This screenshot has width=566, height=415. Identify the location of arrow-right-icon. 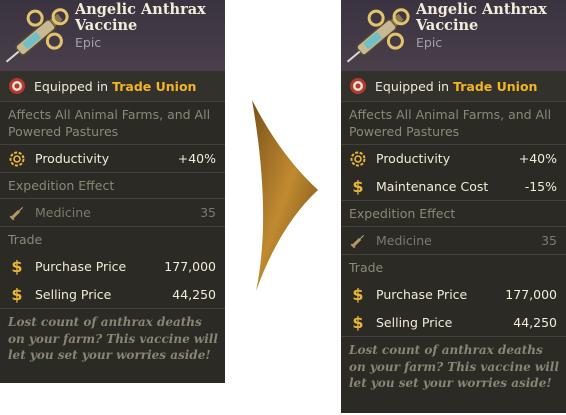
(285, 195).